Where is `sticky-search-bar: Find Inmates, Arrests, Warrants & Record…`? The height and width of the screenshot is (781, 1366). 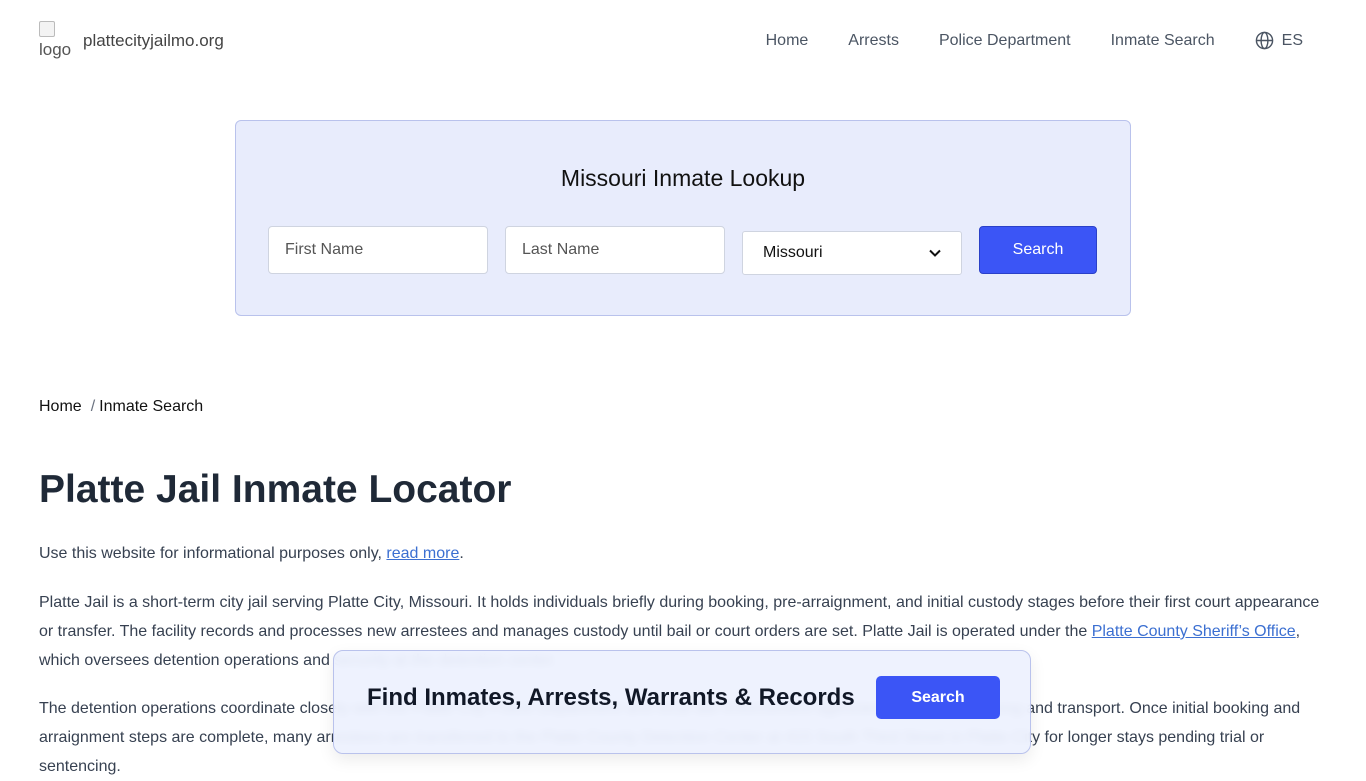 sticky-search-bar: Find Inmates, Arrests, Warrants & Record… is located at coordinates (682, 702).